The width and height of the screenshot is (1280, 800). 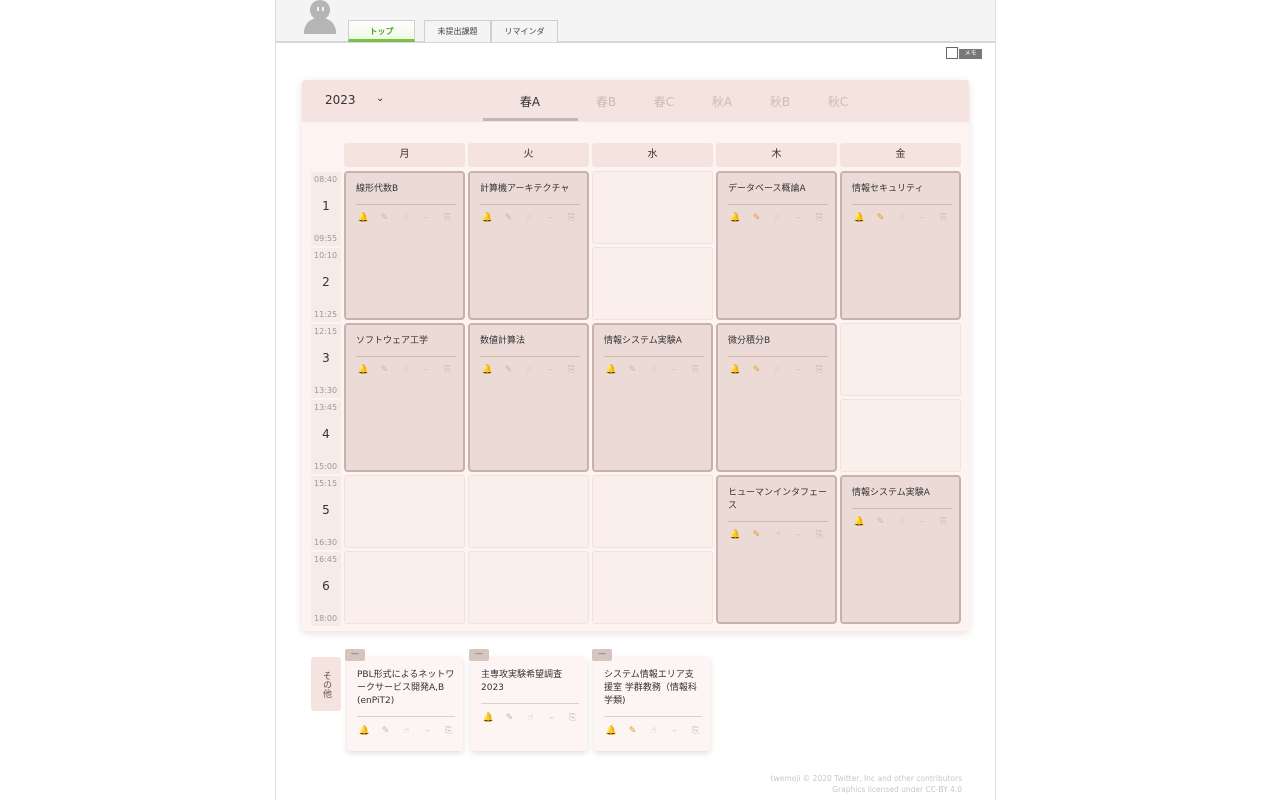 I want to click on avatar, so click(x=320, y=17).